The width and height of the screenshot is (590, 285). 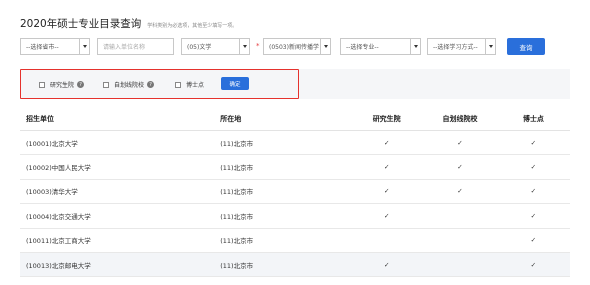 What do you see at coordinates (120, 216) in the screenshot?
I see `unit-name: (10004)北京交通大学` at bounding box center [120, 216].